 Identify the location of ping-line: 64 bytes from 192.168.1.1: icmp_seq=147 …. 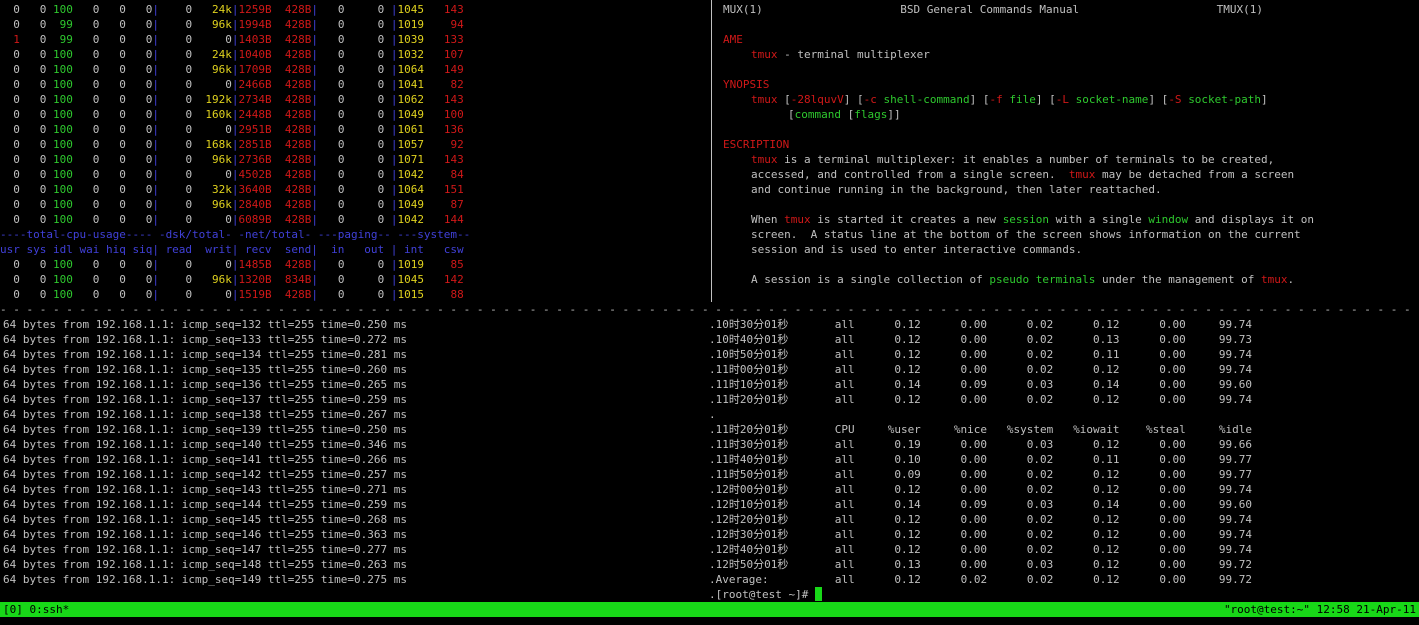
(205, 549).